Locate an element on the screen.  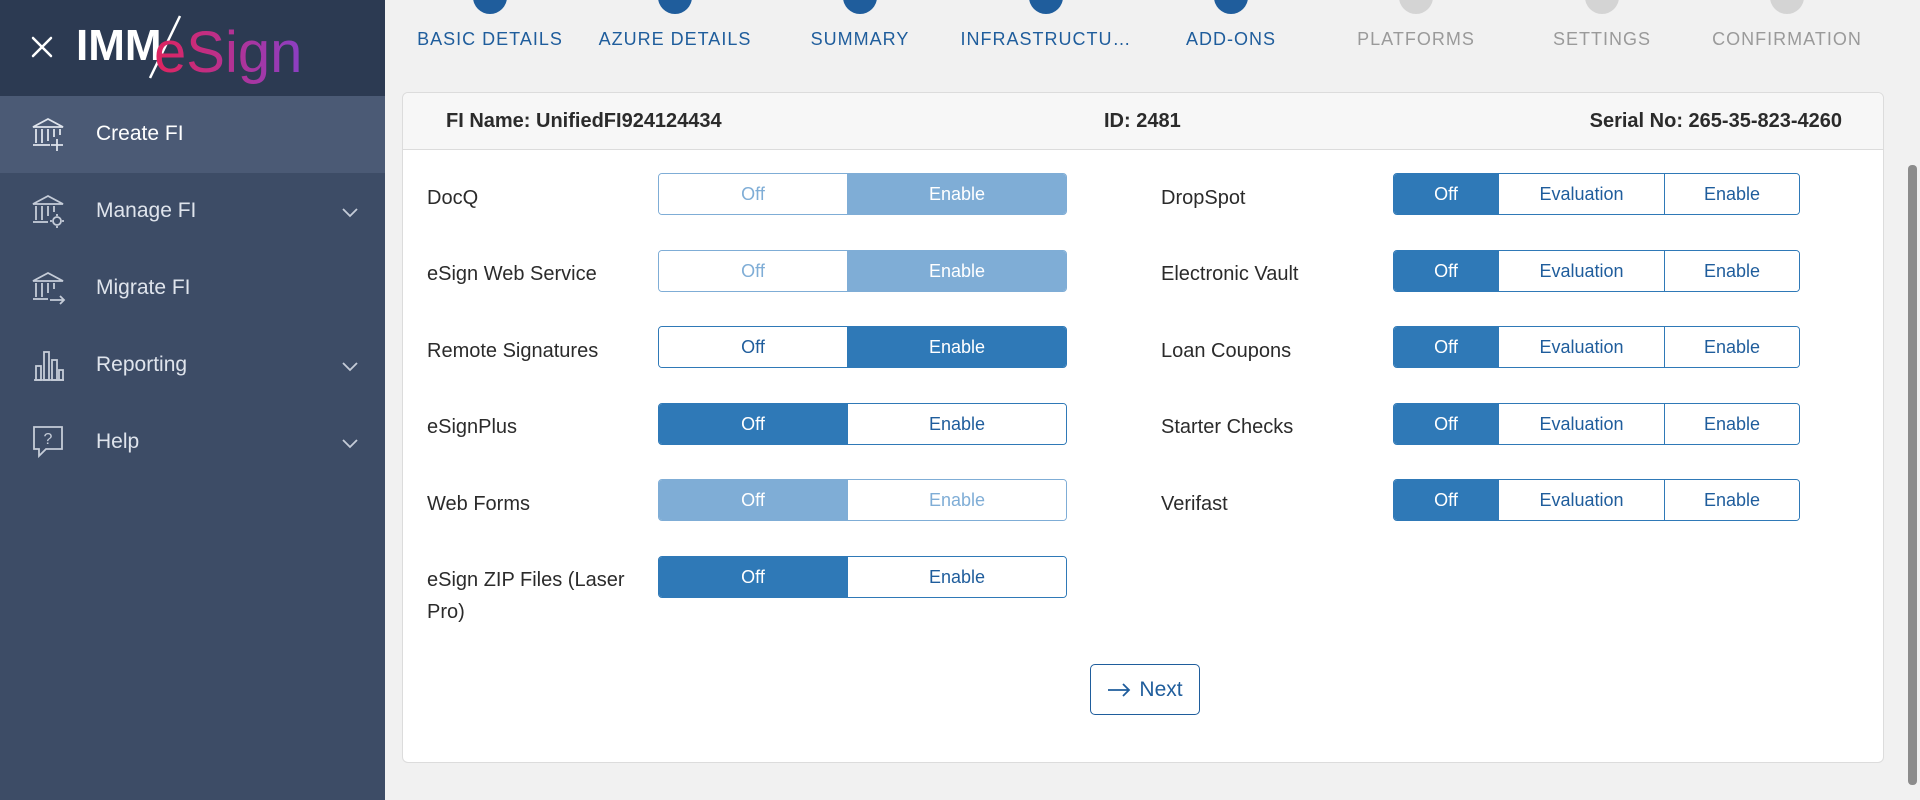
addon-label-remote-signatures: Remote Signatures is located at coordinates (513, 351).